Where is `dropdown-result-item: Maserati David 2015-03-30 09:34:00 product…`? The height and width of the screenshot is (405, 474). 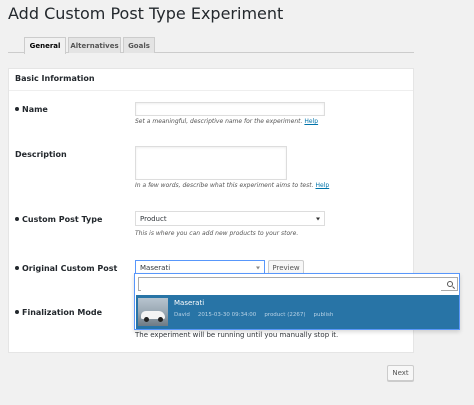
dropdown-result-item: Maserati David 2015-03-30 09:34:00 product… is located at coordinates (297, 312).